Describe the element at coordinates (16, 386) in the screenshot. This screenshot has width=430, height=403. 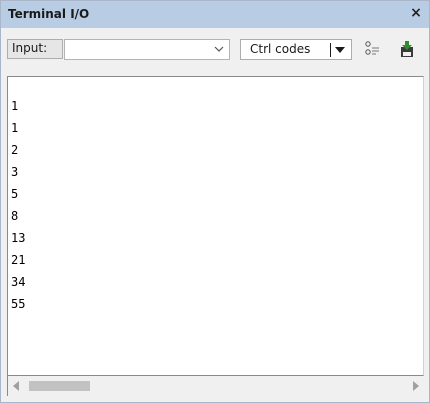
I see `scroll-left-icon` at that location.